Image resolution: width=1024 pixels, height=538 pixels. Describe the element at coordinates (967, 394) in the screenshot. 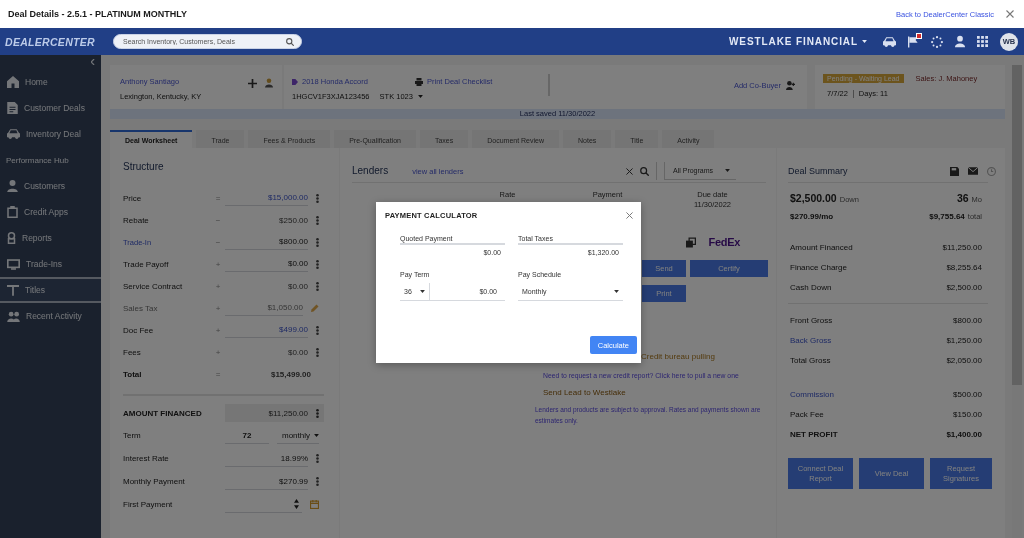

I see `summary-value: $500.00` at that location.